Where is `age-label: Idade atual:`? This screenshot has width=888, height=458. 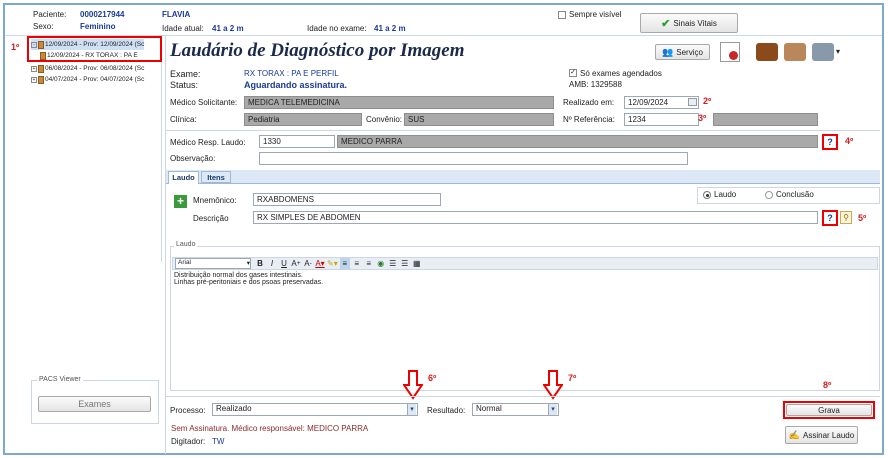 age-label: Idade atual: is located at coordinates (183, 28).